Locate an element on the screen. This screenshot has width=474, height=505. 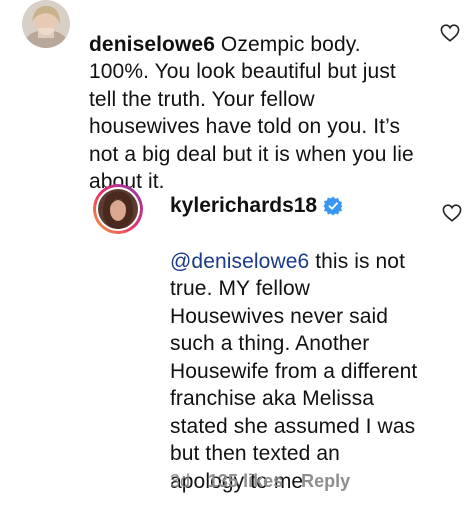
comment-username: deniselowe6 is located at coordinates (152, 44).